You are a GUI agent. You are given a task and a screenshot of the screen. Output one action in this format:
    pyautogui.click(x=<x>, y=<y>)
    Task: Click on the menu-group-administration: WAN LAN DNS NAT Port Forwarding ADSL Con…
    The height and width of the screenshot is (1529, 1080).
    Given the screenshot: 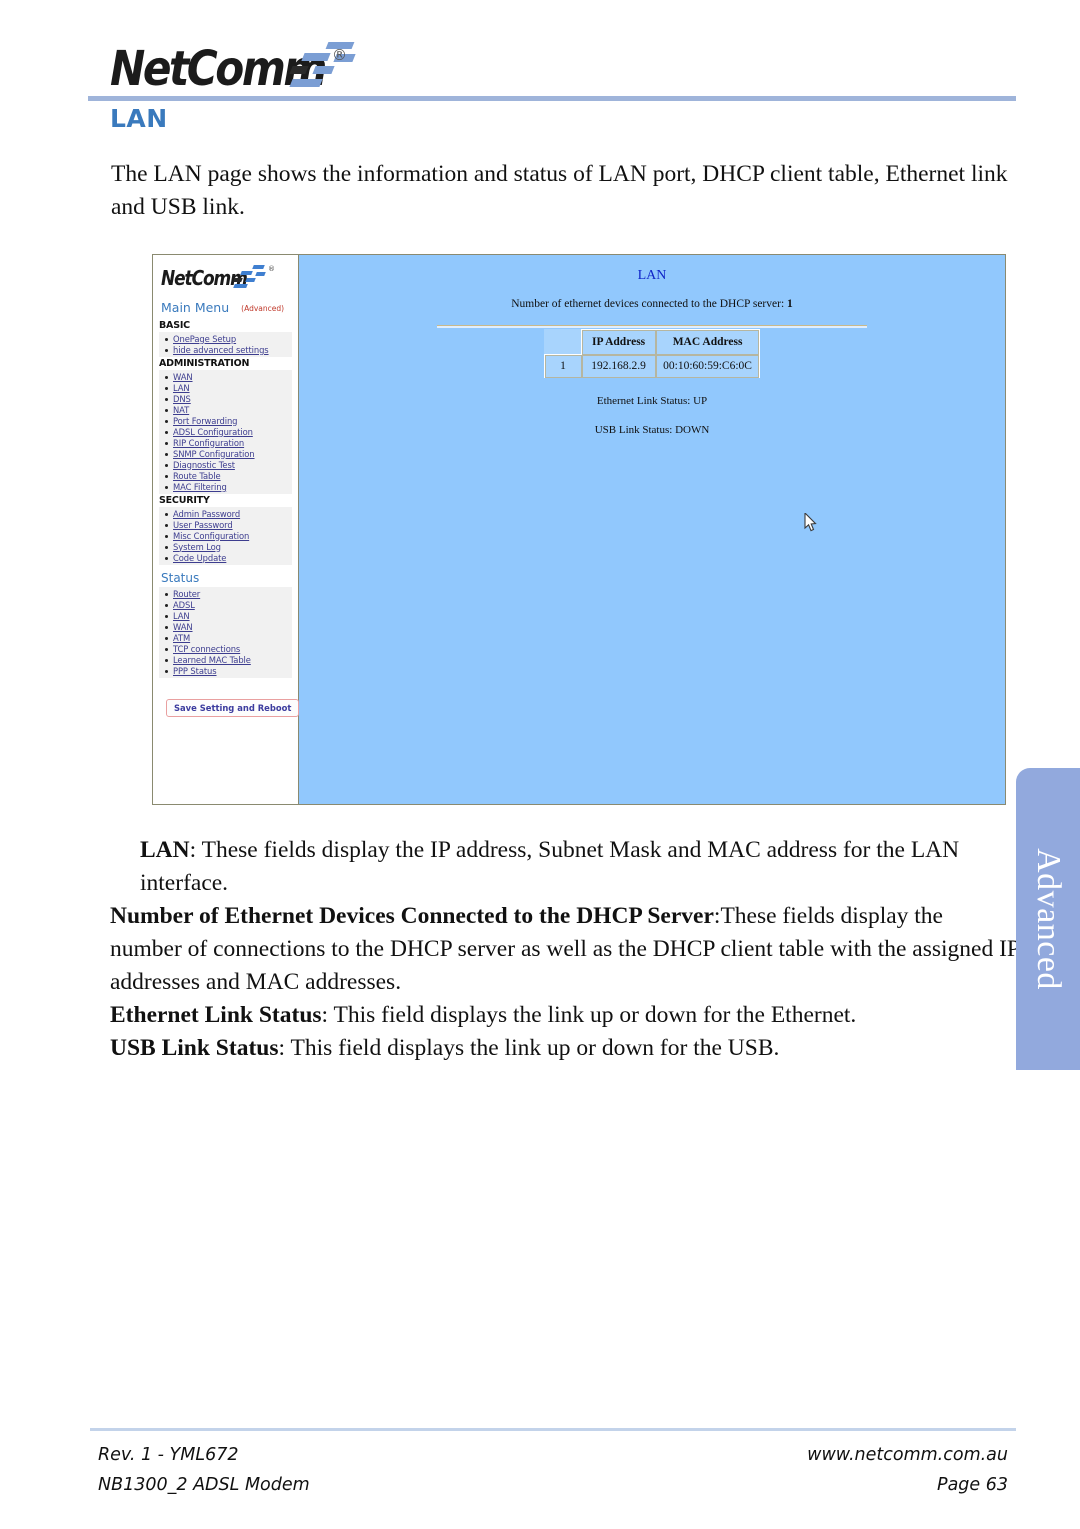 What is the action you would take?
    pyautogui.click(x=225, y=432)
    